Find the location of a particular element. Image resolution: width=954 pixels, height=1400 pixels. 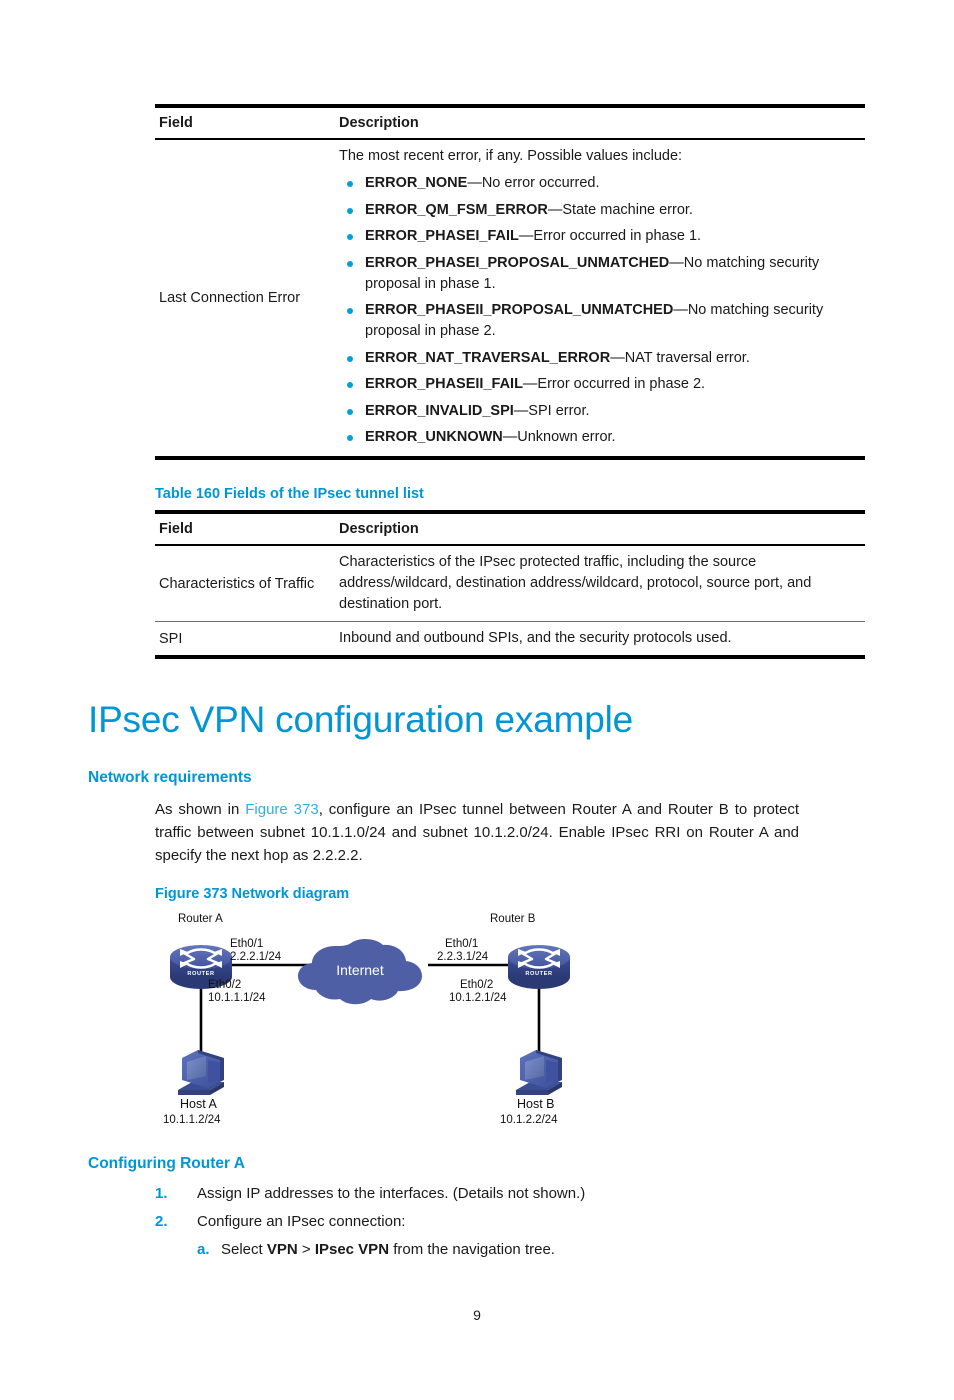

error-code: ERROR_NAT_TRAVERSAL_ERROR is located at coordinates (488, 357).